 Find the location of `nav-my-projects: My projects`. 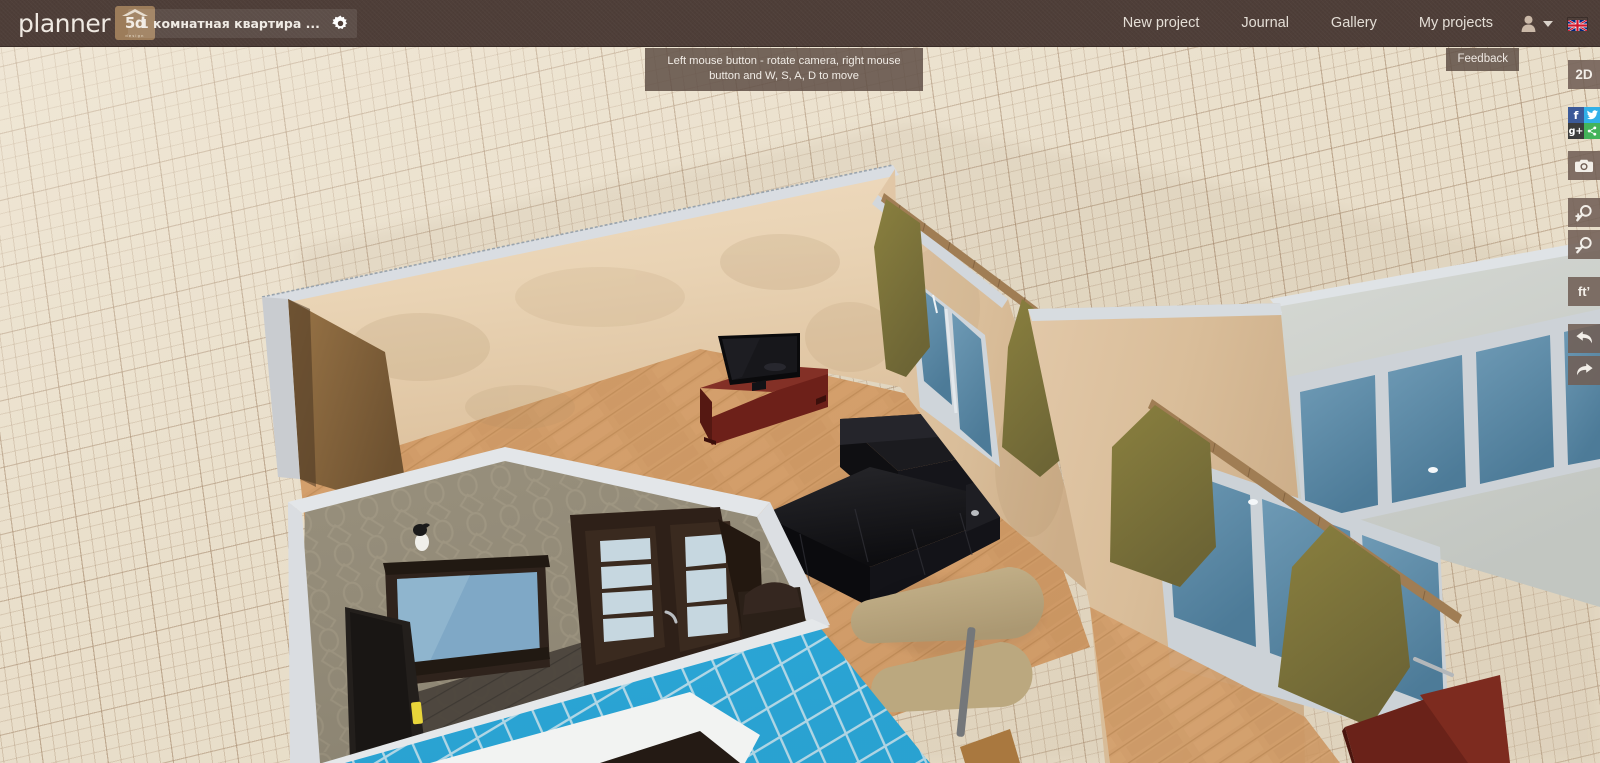

nav-my-projects: My projects is located at coordinates (1456, 23).